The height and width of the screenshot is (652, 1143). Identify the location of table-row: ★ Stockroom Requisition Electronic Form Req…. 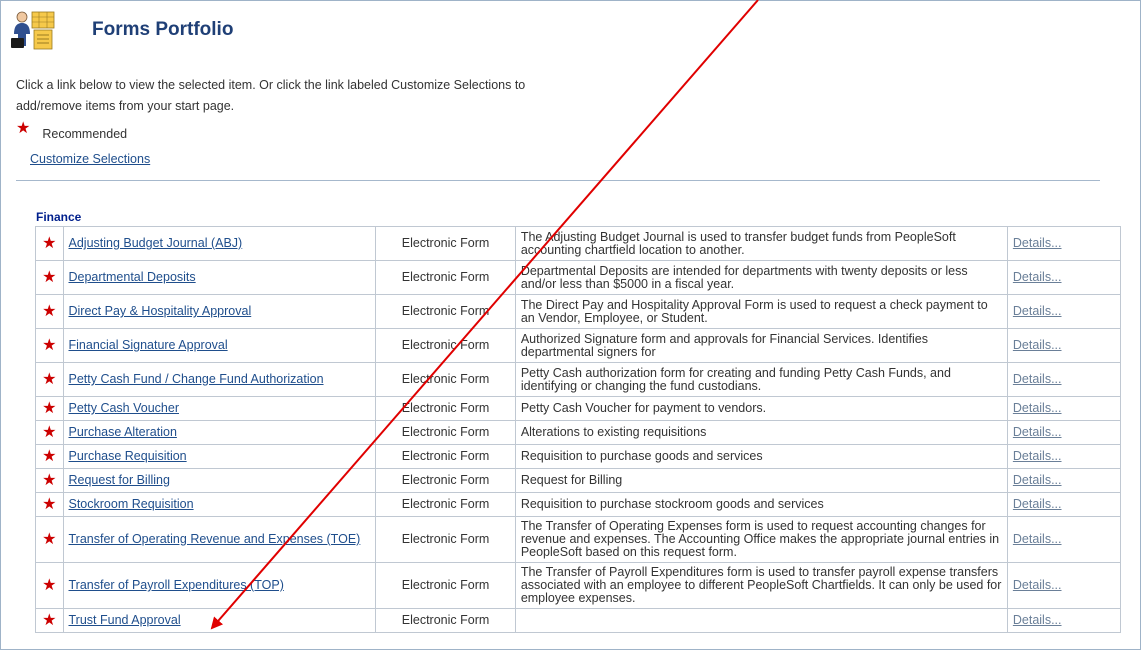
(578, 504).